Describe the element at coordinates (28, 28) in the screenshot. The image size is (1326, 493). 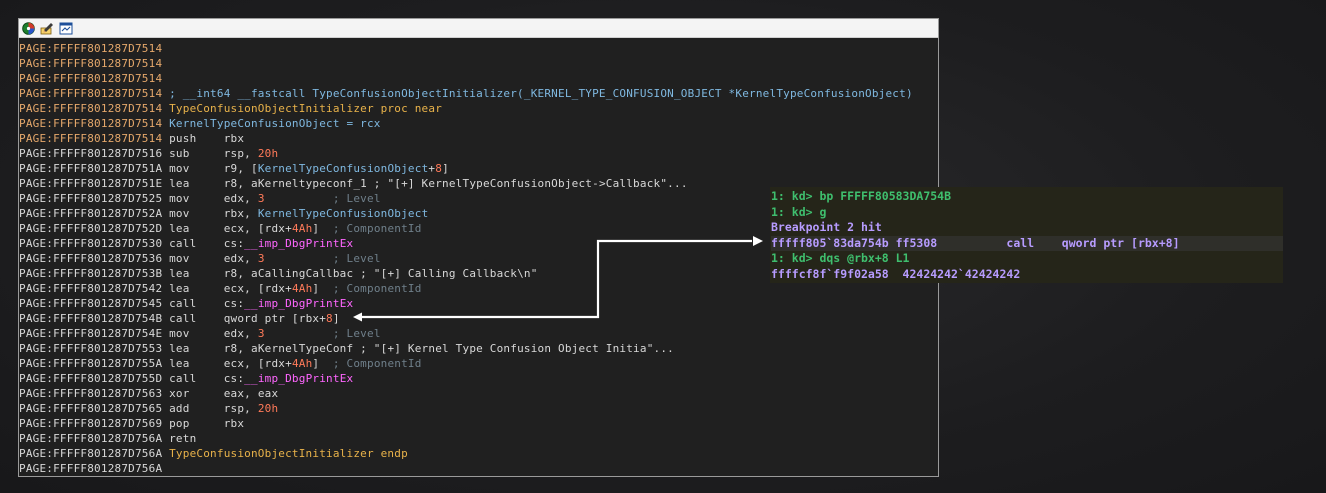
I see `graph-view-icon` at that location.